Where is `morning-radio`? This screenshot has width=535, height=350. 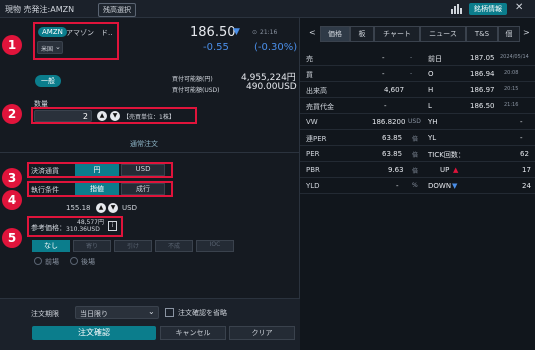
morning-radio is located at coordinates (38, 261).